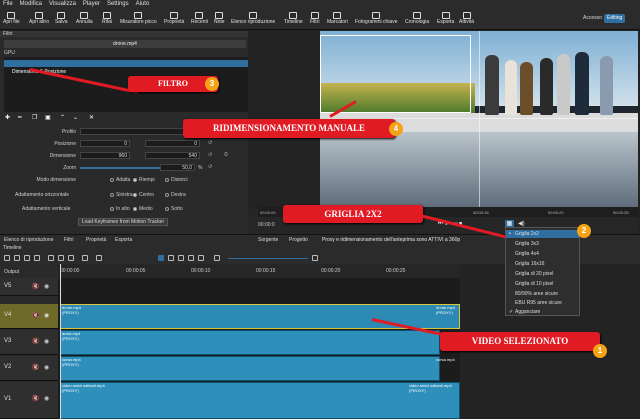 The height and width of the screenshot is (419, 640). What do you see at coordinates (105, 155) in the screenshot?
I see `width-field: 960` at bounding box center [105, 155].